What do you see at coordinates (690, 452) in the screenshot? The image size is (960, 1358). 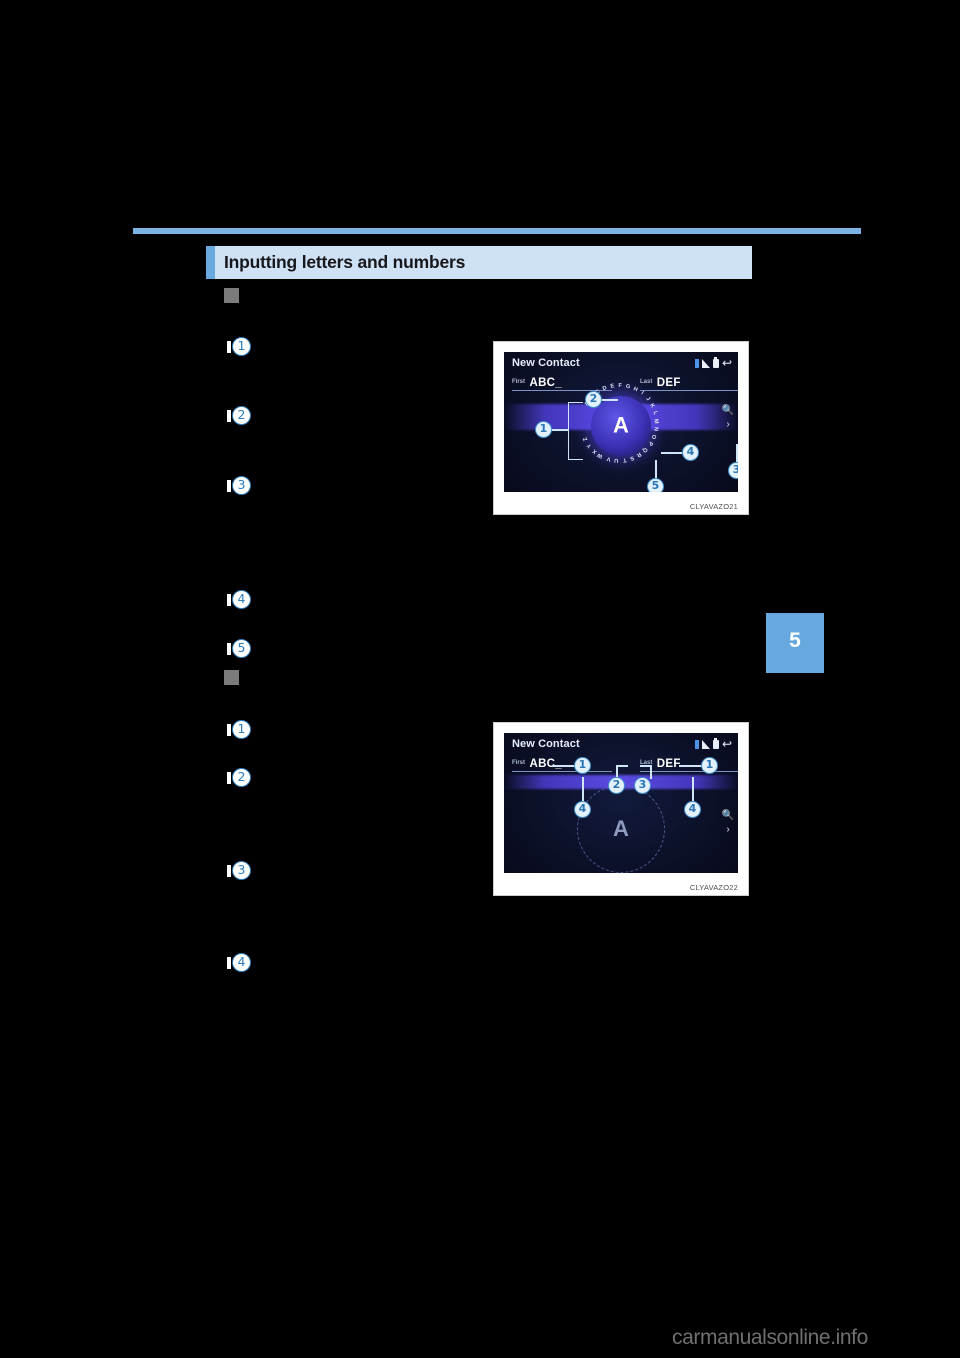 I see `figure-1-callout-4: 4` at bounding box center [690, 452].